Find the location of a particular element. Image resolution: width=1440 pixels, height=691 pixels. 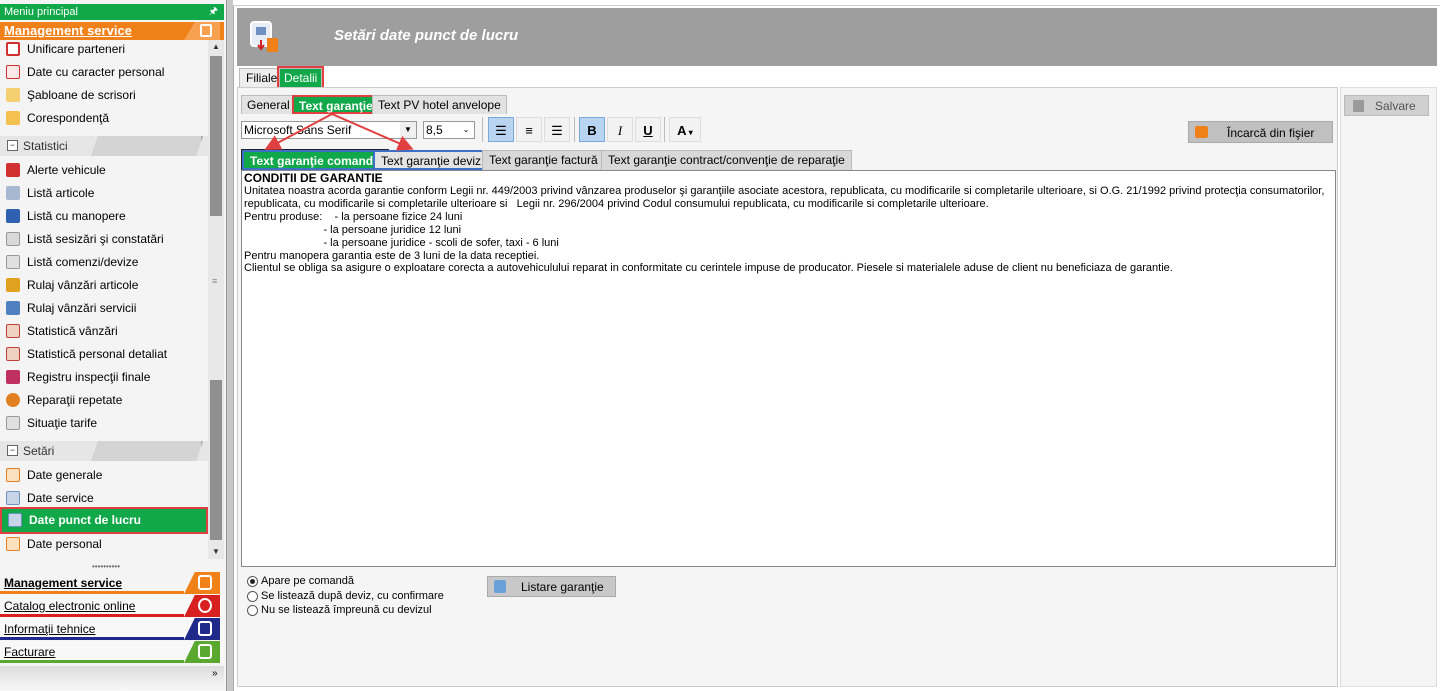

section-setari: − Setări is located at coordinates (104, 451).